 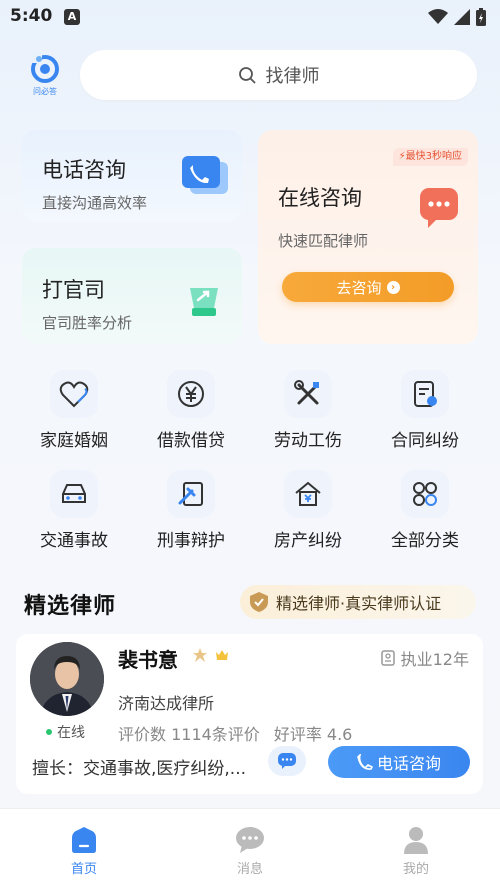 What do you see at coordinates (408, 763) in the screenshot?
I see `call-button-label: 电话咨询` at bounding box center [408, 763].